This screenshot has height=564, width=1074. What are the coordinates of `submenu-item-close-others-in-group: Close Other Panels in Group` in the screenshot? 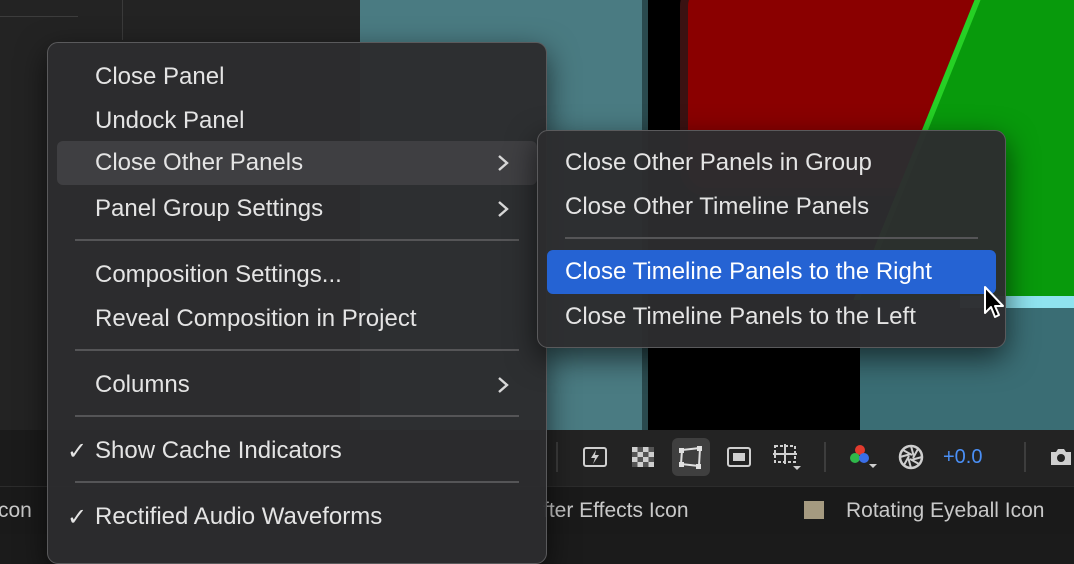 It's located at (771, 163).